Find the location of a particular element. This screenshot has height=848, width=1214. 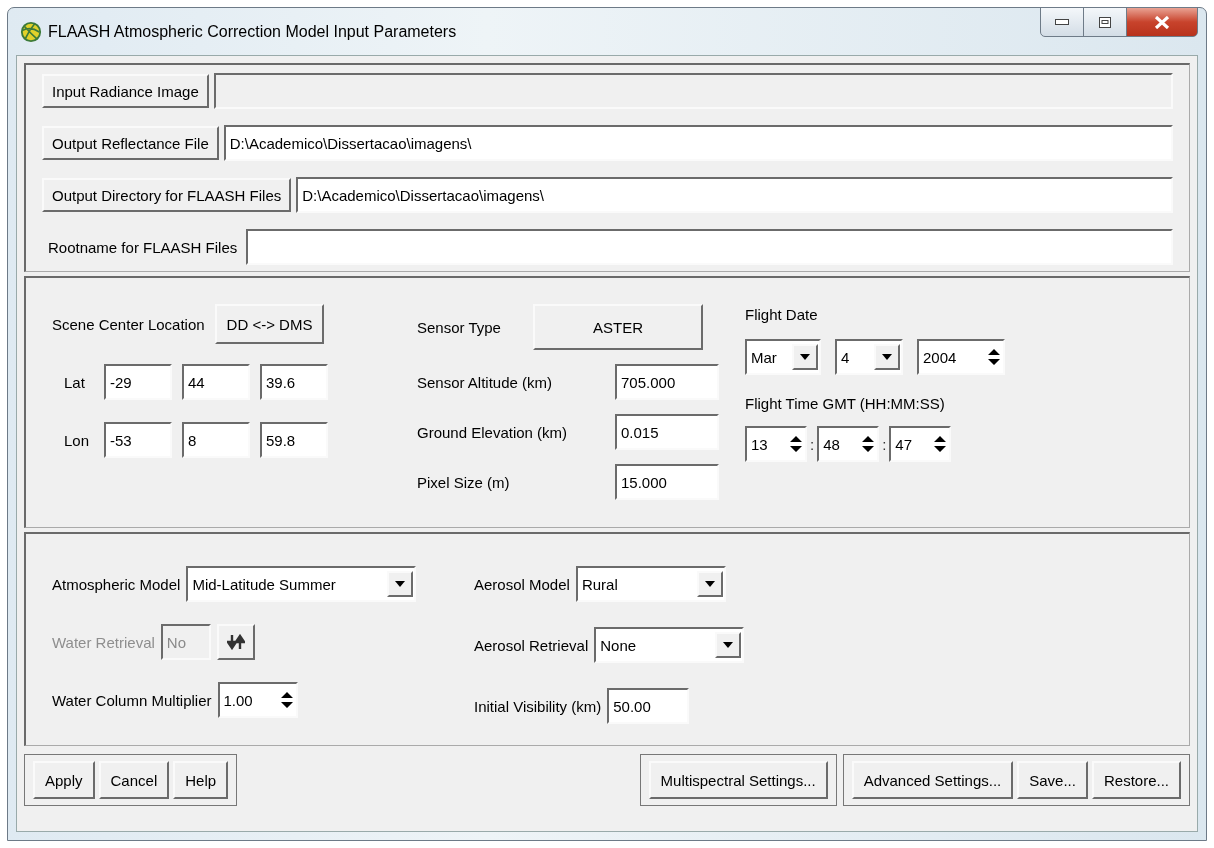

field-label: Rootname for FLAASH Files is located at coordinates (142, 247).